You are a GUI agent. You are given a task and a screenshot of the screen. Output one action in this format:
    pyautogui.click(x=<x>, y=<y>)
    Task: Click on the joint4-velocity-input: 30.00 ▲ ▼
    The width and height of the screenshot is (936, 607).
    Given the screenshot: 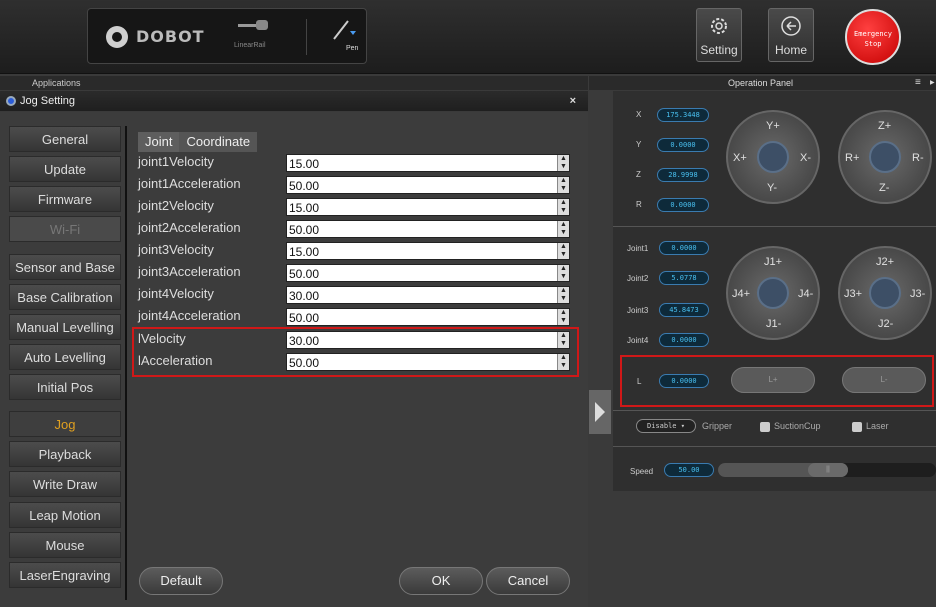 What is the action you would take?
    pyautogui.click(x=428, y=295)
    